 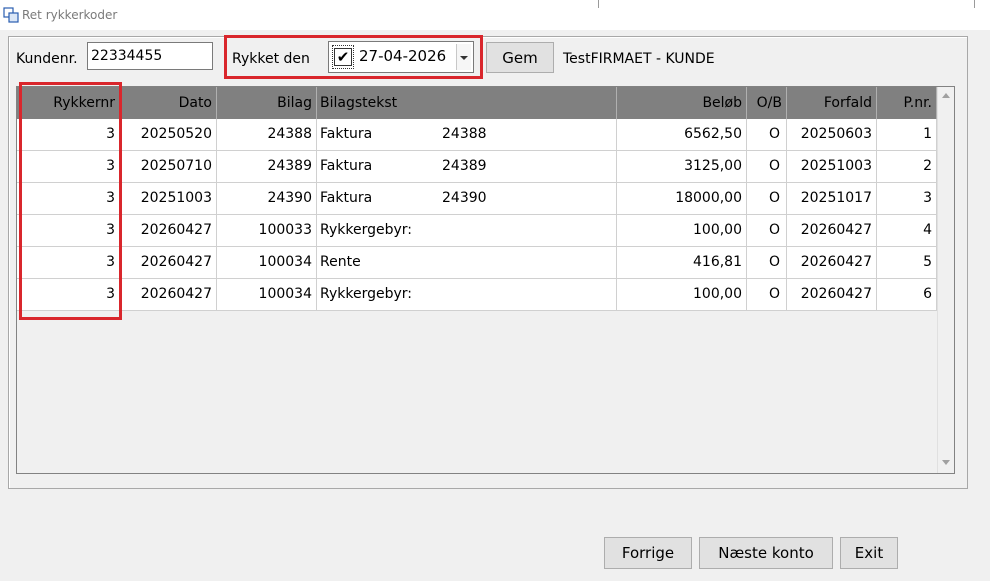 What do you see at coordinates (495, 15) in the screenshot?
I see `title-bar: Ret rykkerkoder` at bounding box center [495, 15].